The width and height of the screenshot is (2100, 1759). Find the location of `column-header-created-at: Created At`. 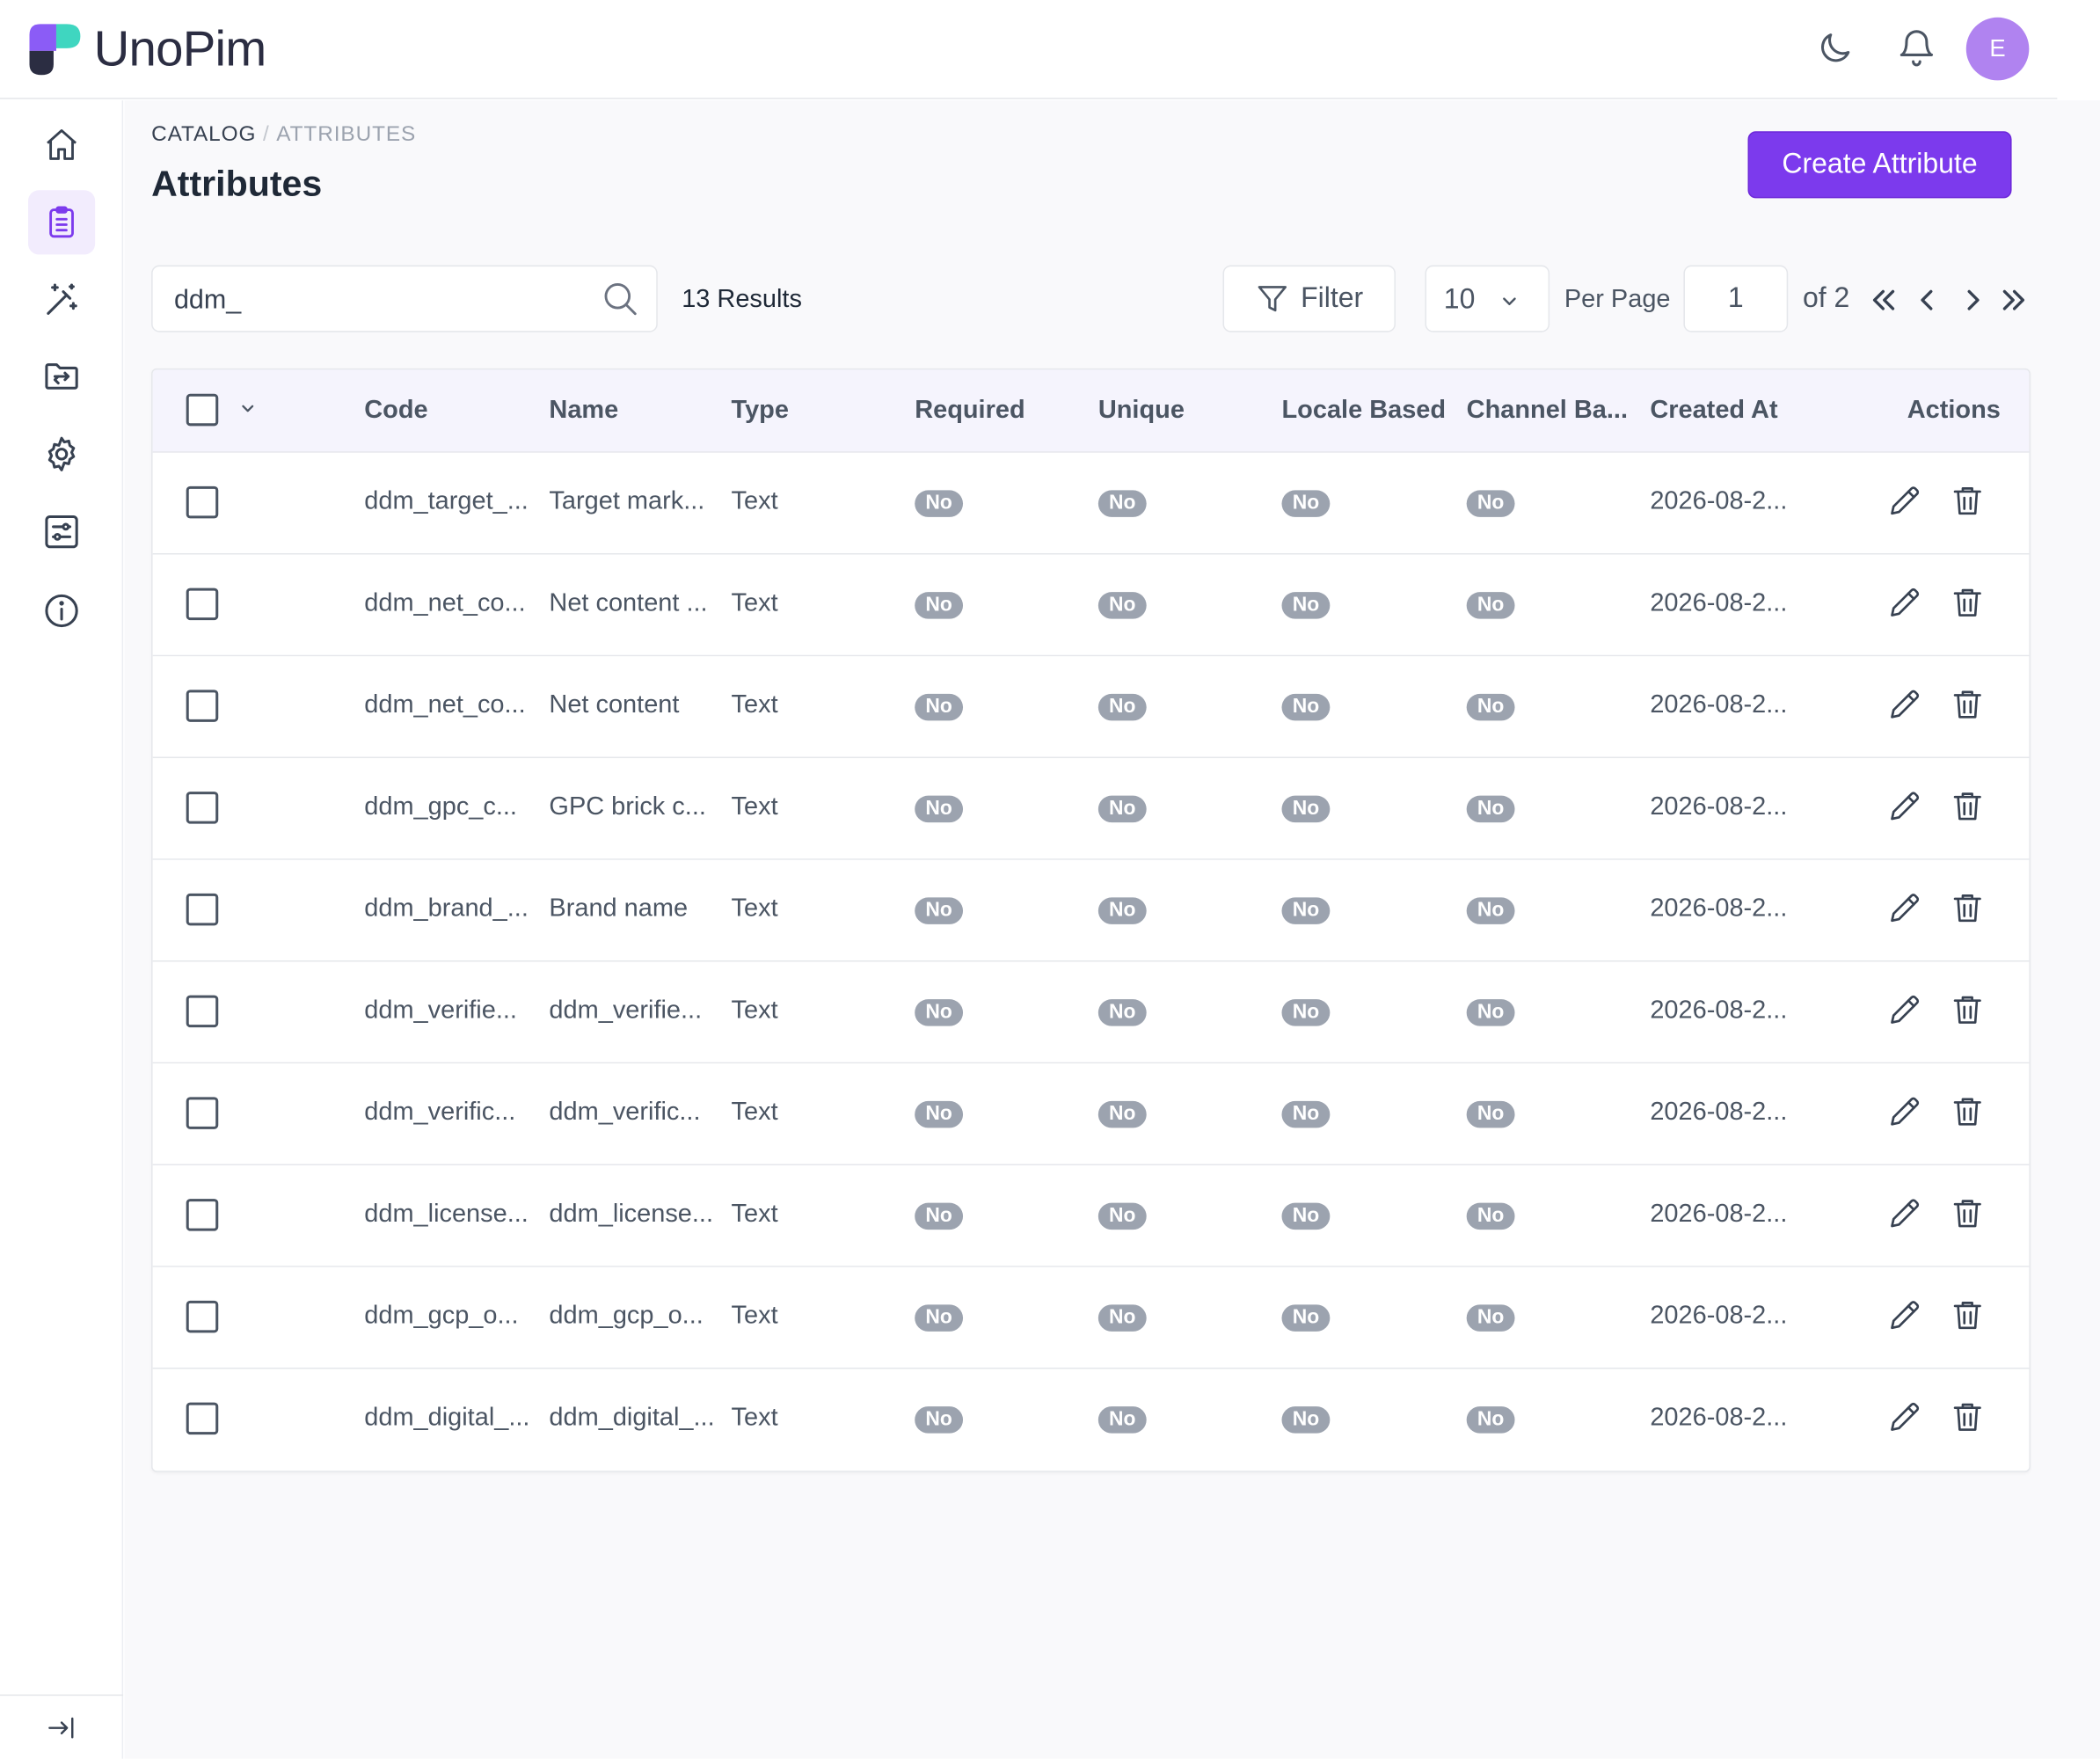

column-header-created-at: Created At is located at coordinates (1714, 412).